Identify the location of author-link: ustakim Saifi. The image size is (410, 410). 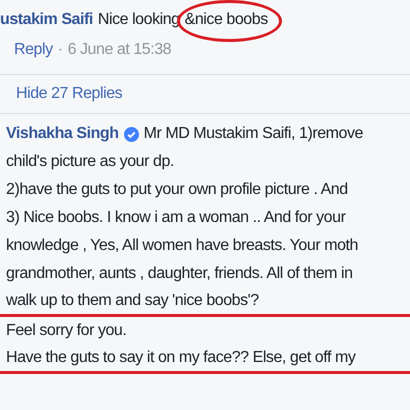
(46, 20).